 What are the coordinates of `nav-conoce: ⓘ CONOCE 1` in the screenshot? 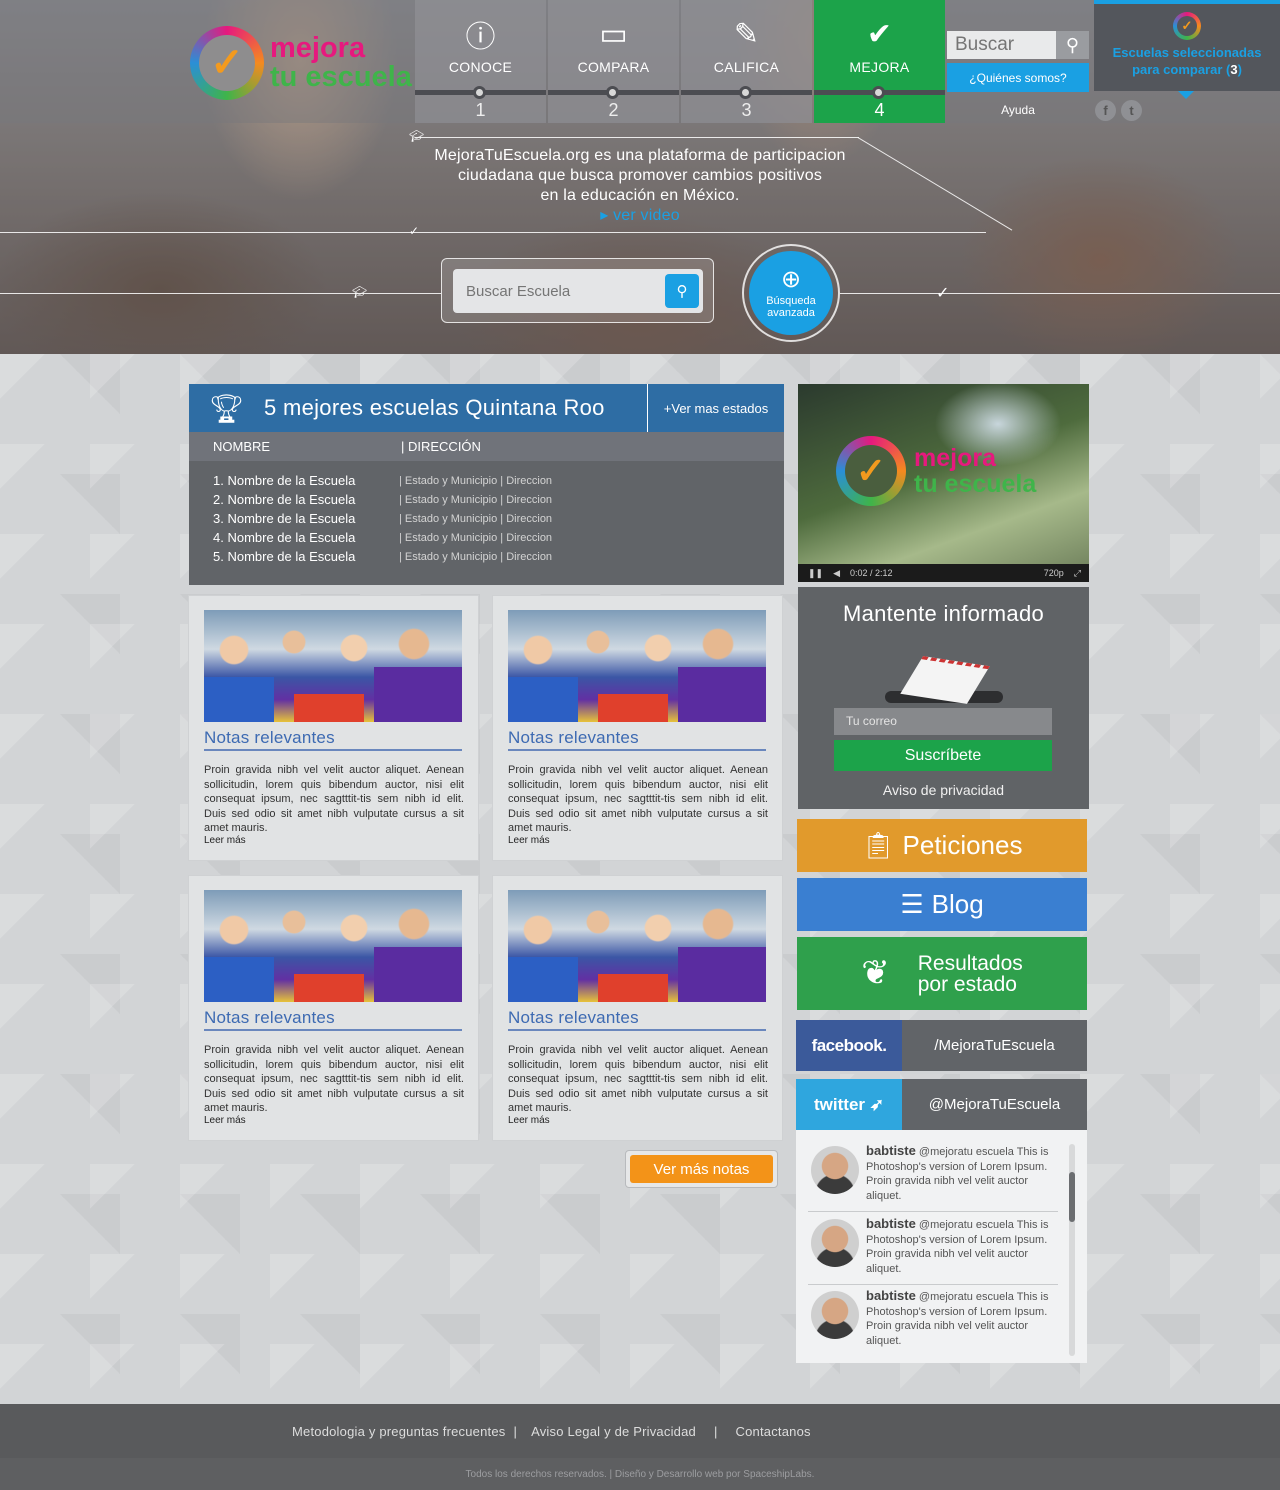 It's located at (480, 61).